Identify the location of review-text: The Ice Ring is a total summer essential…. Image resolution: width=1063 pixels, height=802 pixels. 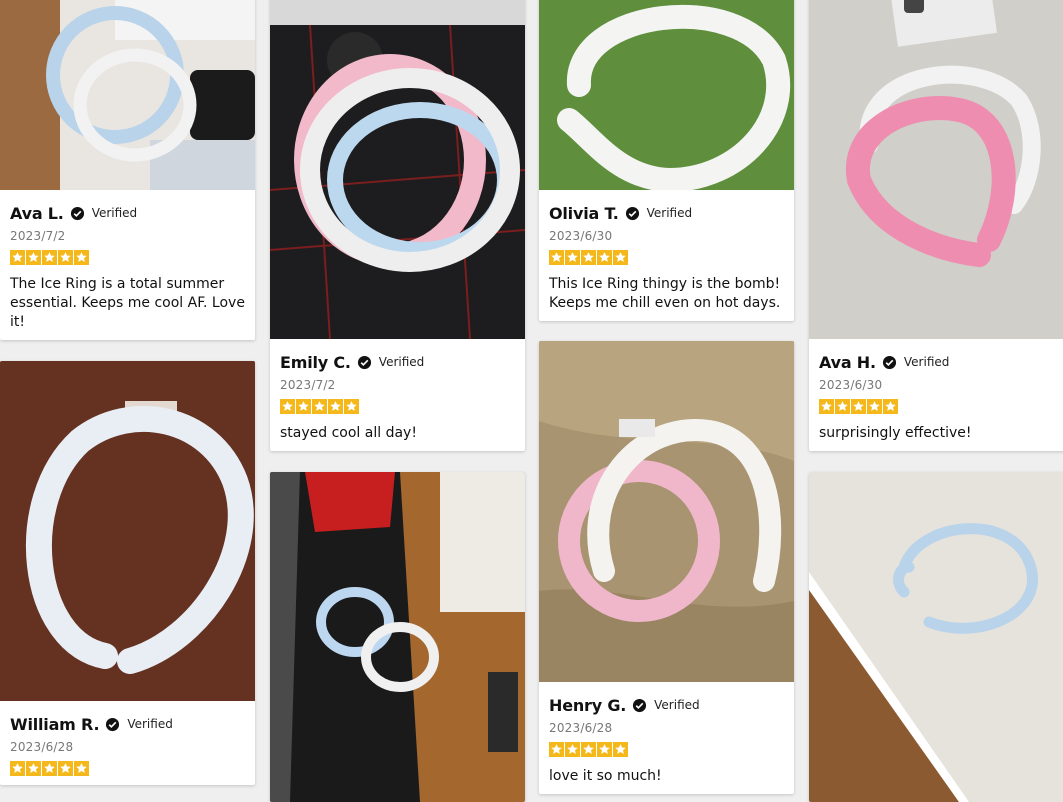
(127, 303).